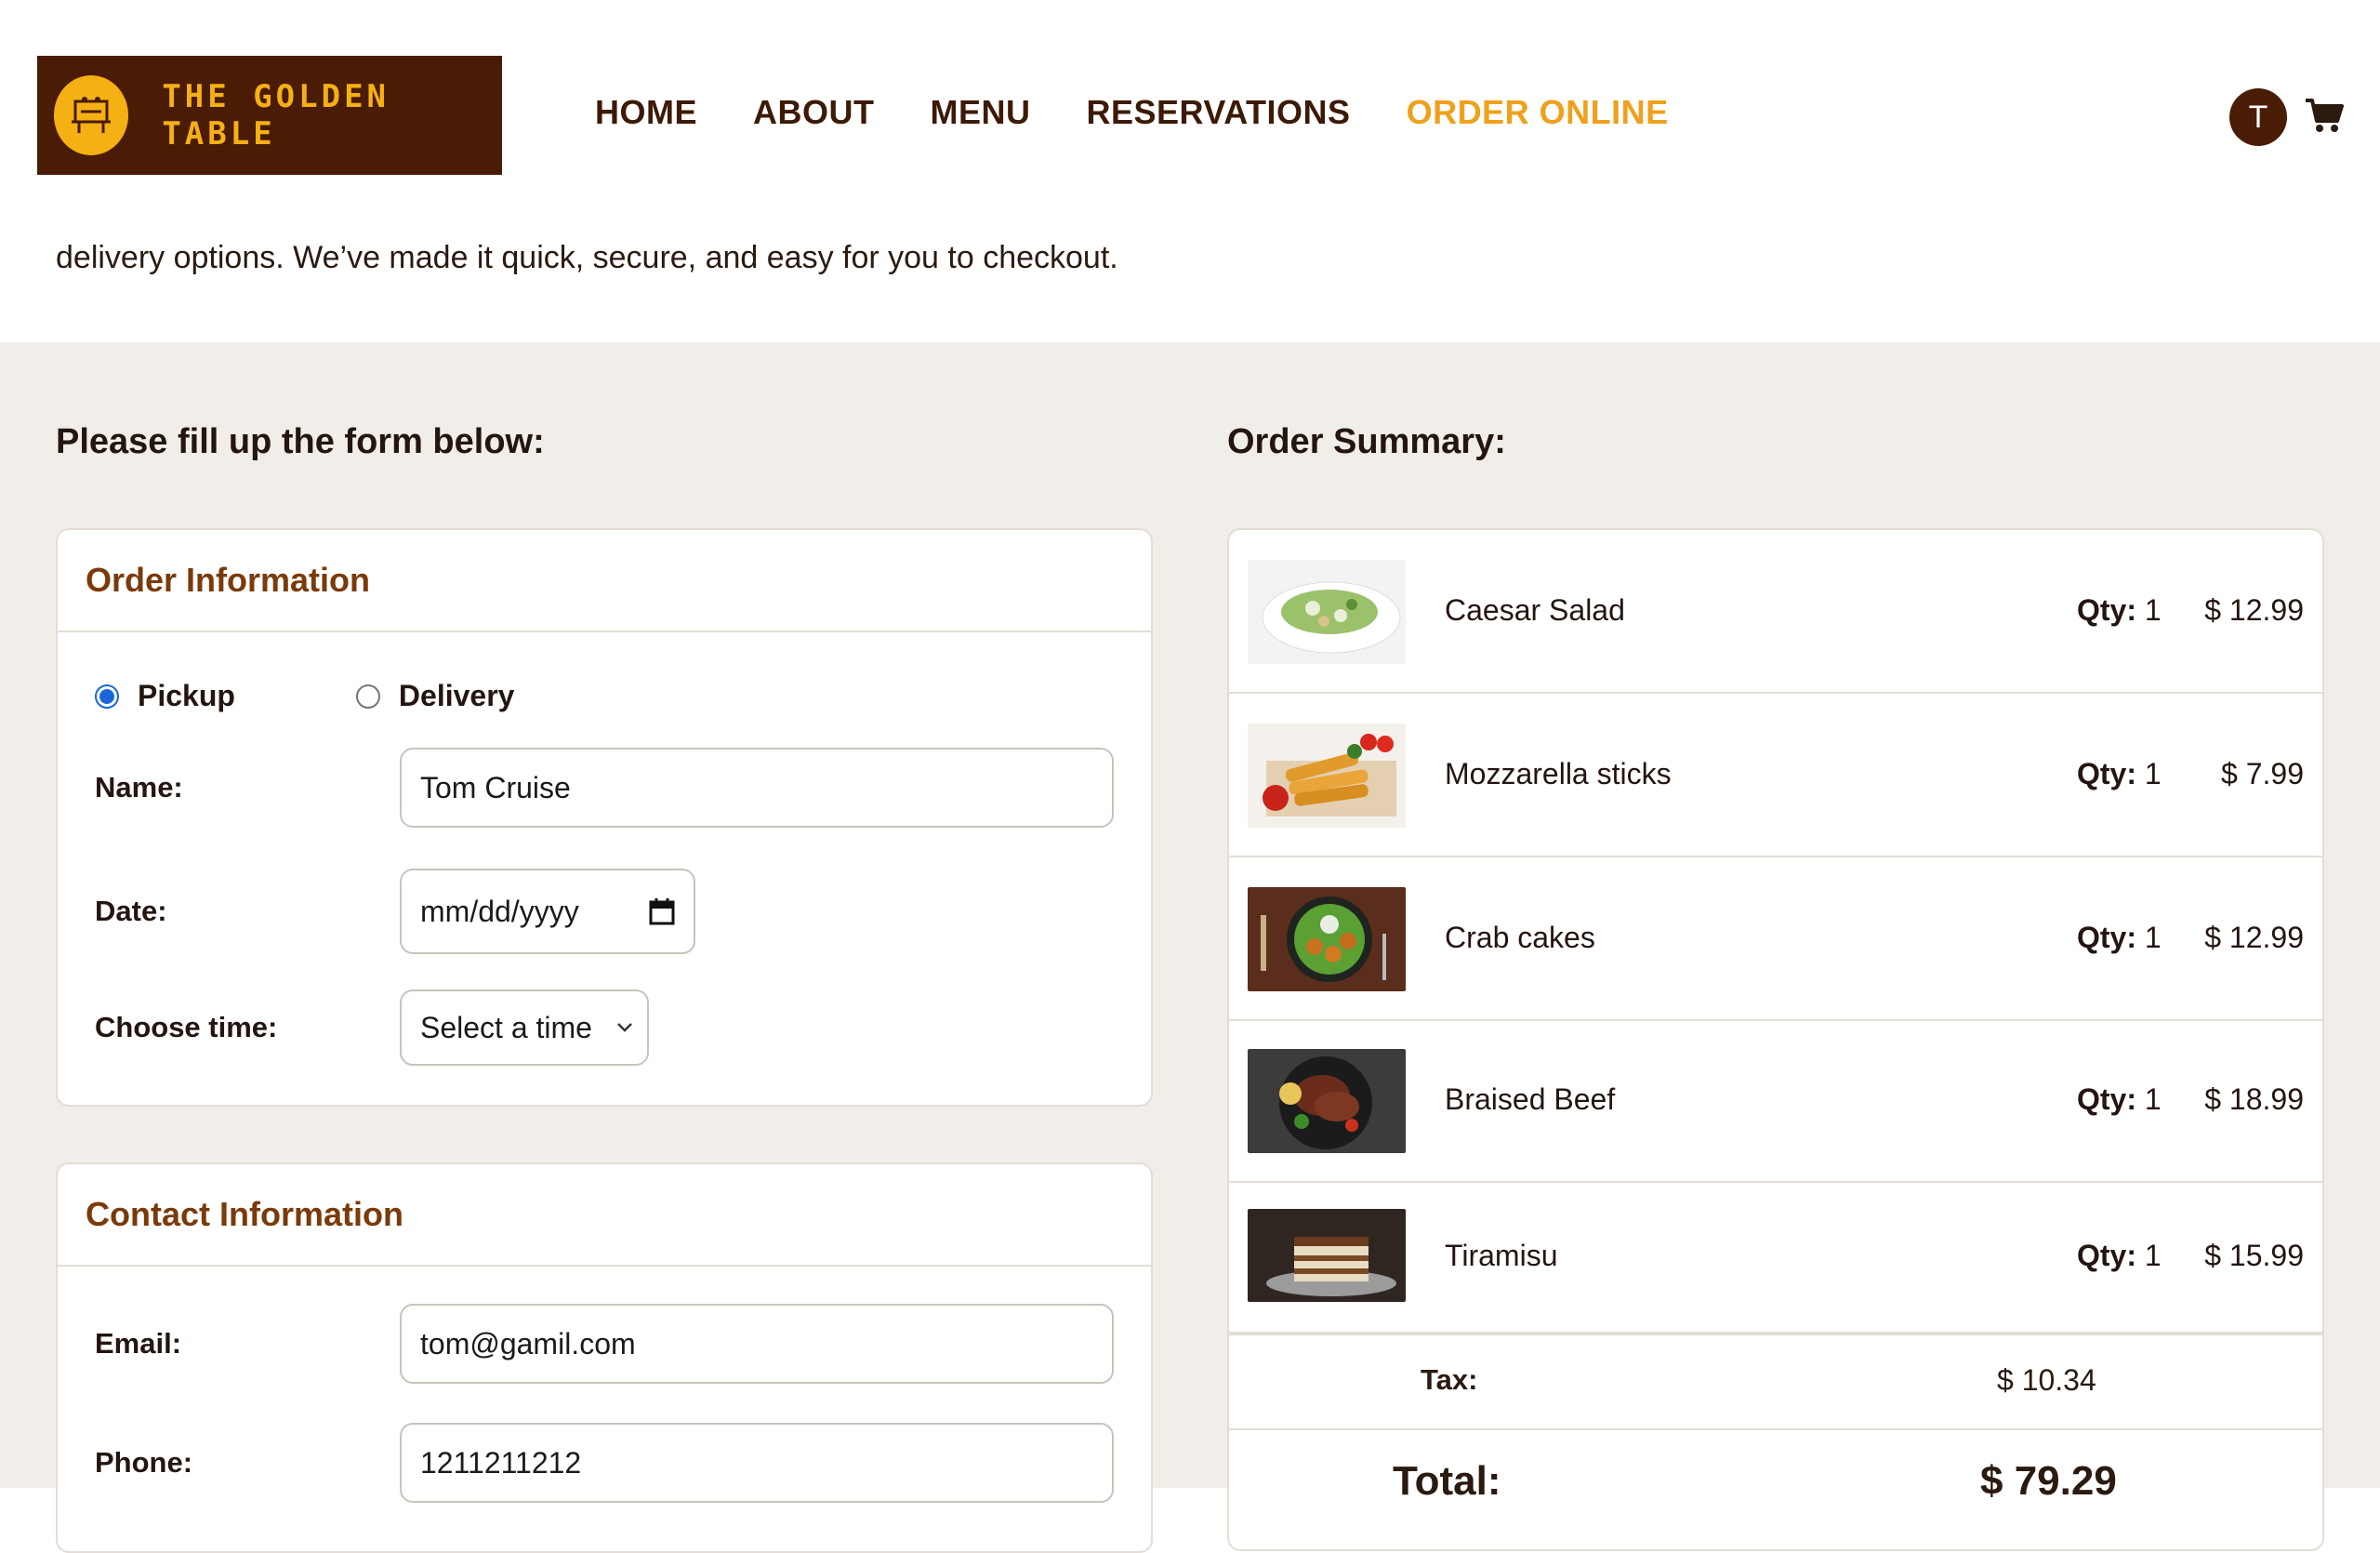 This screenshot has width=2380, height=1553. I want to click on delivery-label: Delivery, so click(457, 696).